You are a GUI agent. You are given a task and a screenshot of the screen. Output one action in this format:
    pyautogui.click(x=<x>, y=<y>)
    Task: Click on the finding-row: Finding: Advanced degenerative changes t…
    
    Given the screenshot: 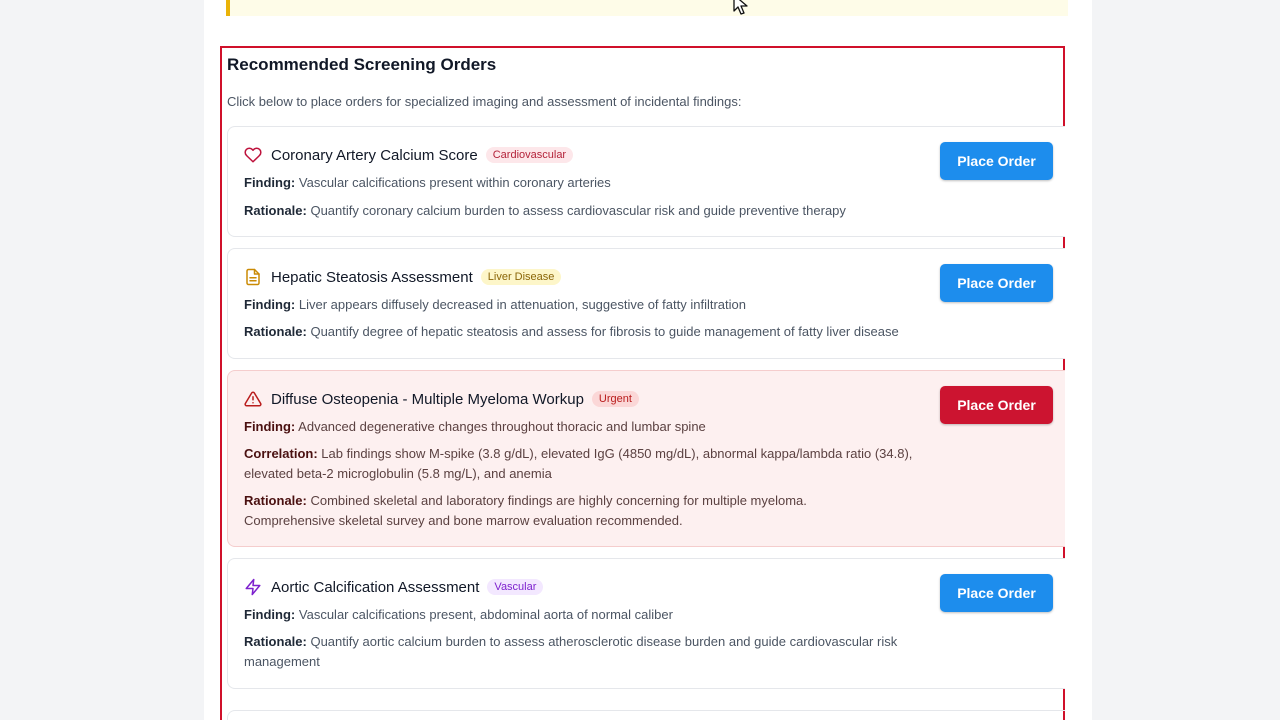 What is the action you would take?
    pyautogui.click(x=584, y=427)
    